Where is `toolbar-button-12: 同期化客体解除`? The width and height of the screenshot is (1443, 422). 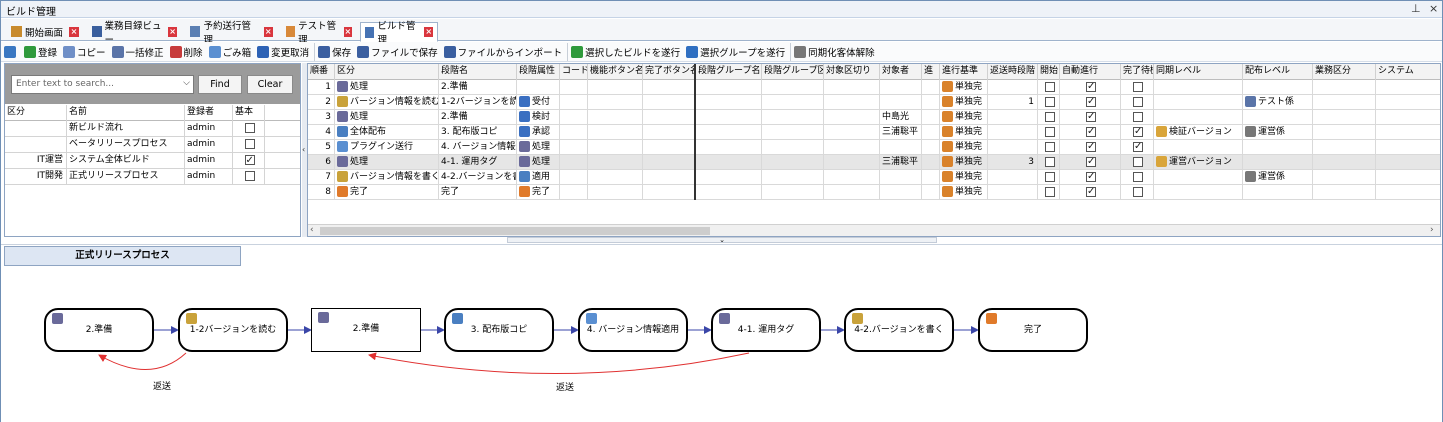 toolbar-button-12: 同期化客体解除 is located at coordinates (834, 51).